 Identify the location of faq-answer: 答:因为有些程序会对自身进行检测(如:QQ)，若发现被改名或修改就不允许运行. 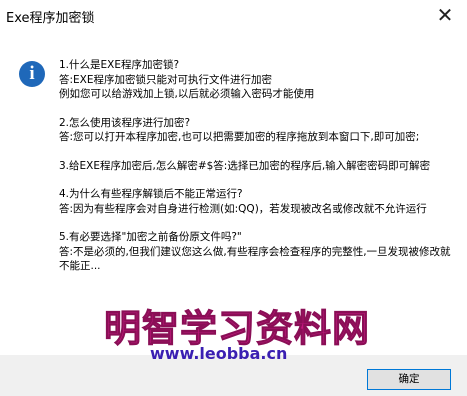
(243, 208).